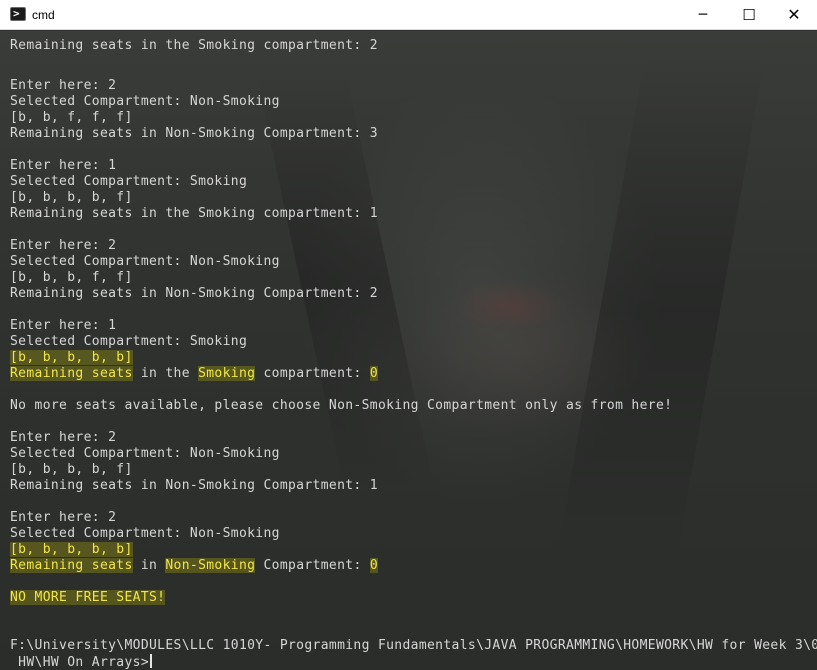 The height and width of the screenshot is (670, 817). I want to click on console-line: NO MORE FREE SEATS!, so click(88, 598).